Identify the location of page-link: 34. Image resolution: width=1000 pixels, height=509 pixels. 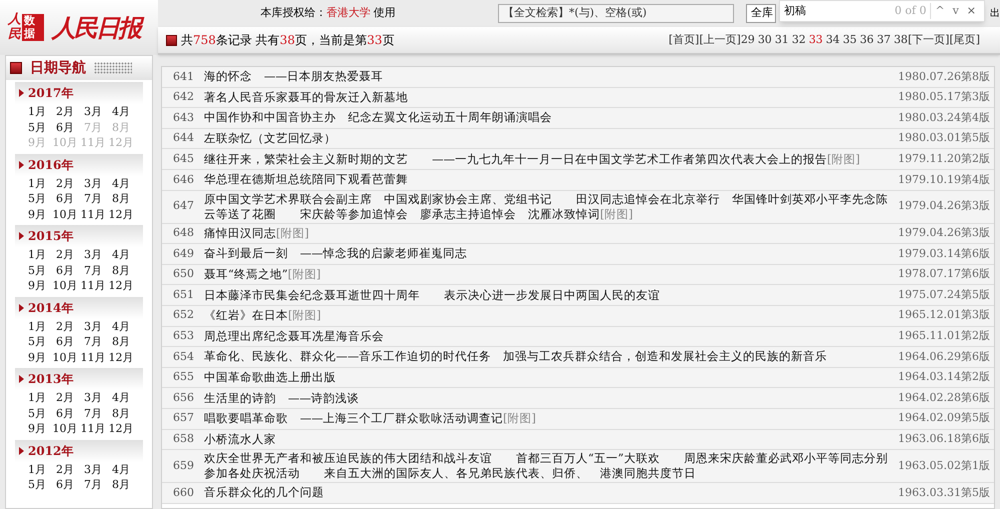
(833, 40).